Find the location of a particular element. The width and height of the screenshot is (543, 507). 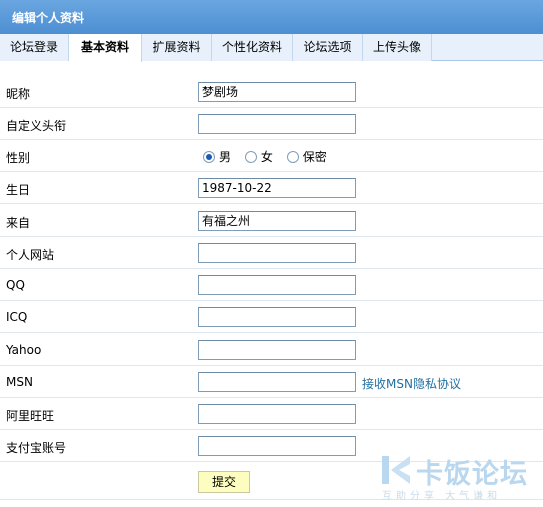

birthday-input: 1987-10-22 is located at coordinates (277, 188).